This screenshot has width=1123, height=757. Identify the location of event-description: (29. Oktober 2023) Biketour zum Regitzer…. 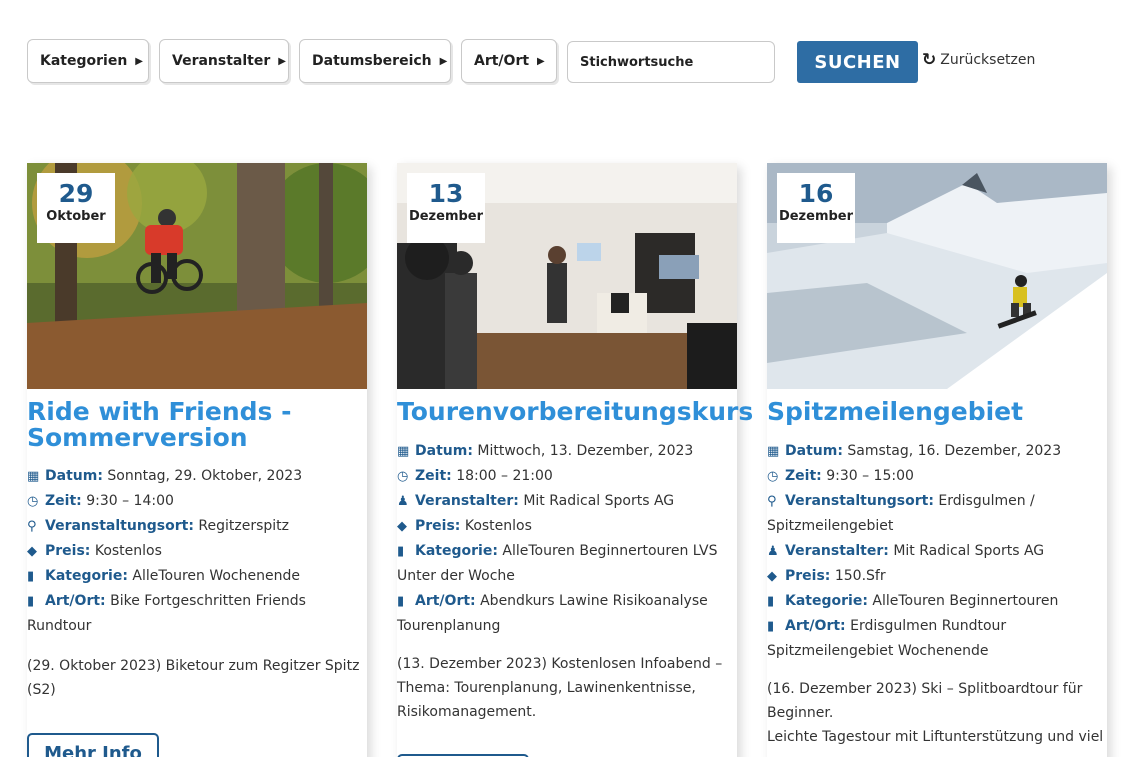
(193, 678).